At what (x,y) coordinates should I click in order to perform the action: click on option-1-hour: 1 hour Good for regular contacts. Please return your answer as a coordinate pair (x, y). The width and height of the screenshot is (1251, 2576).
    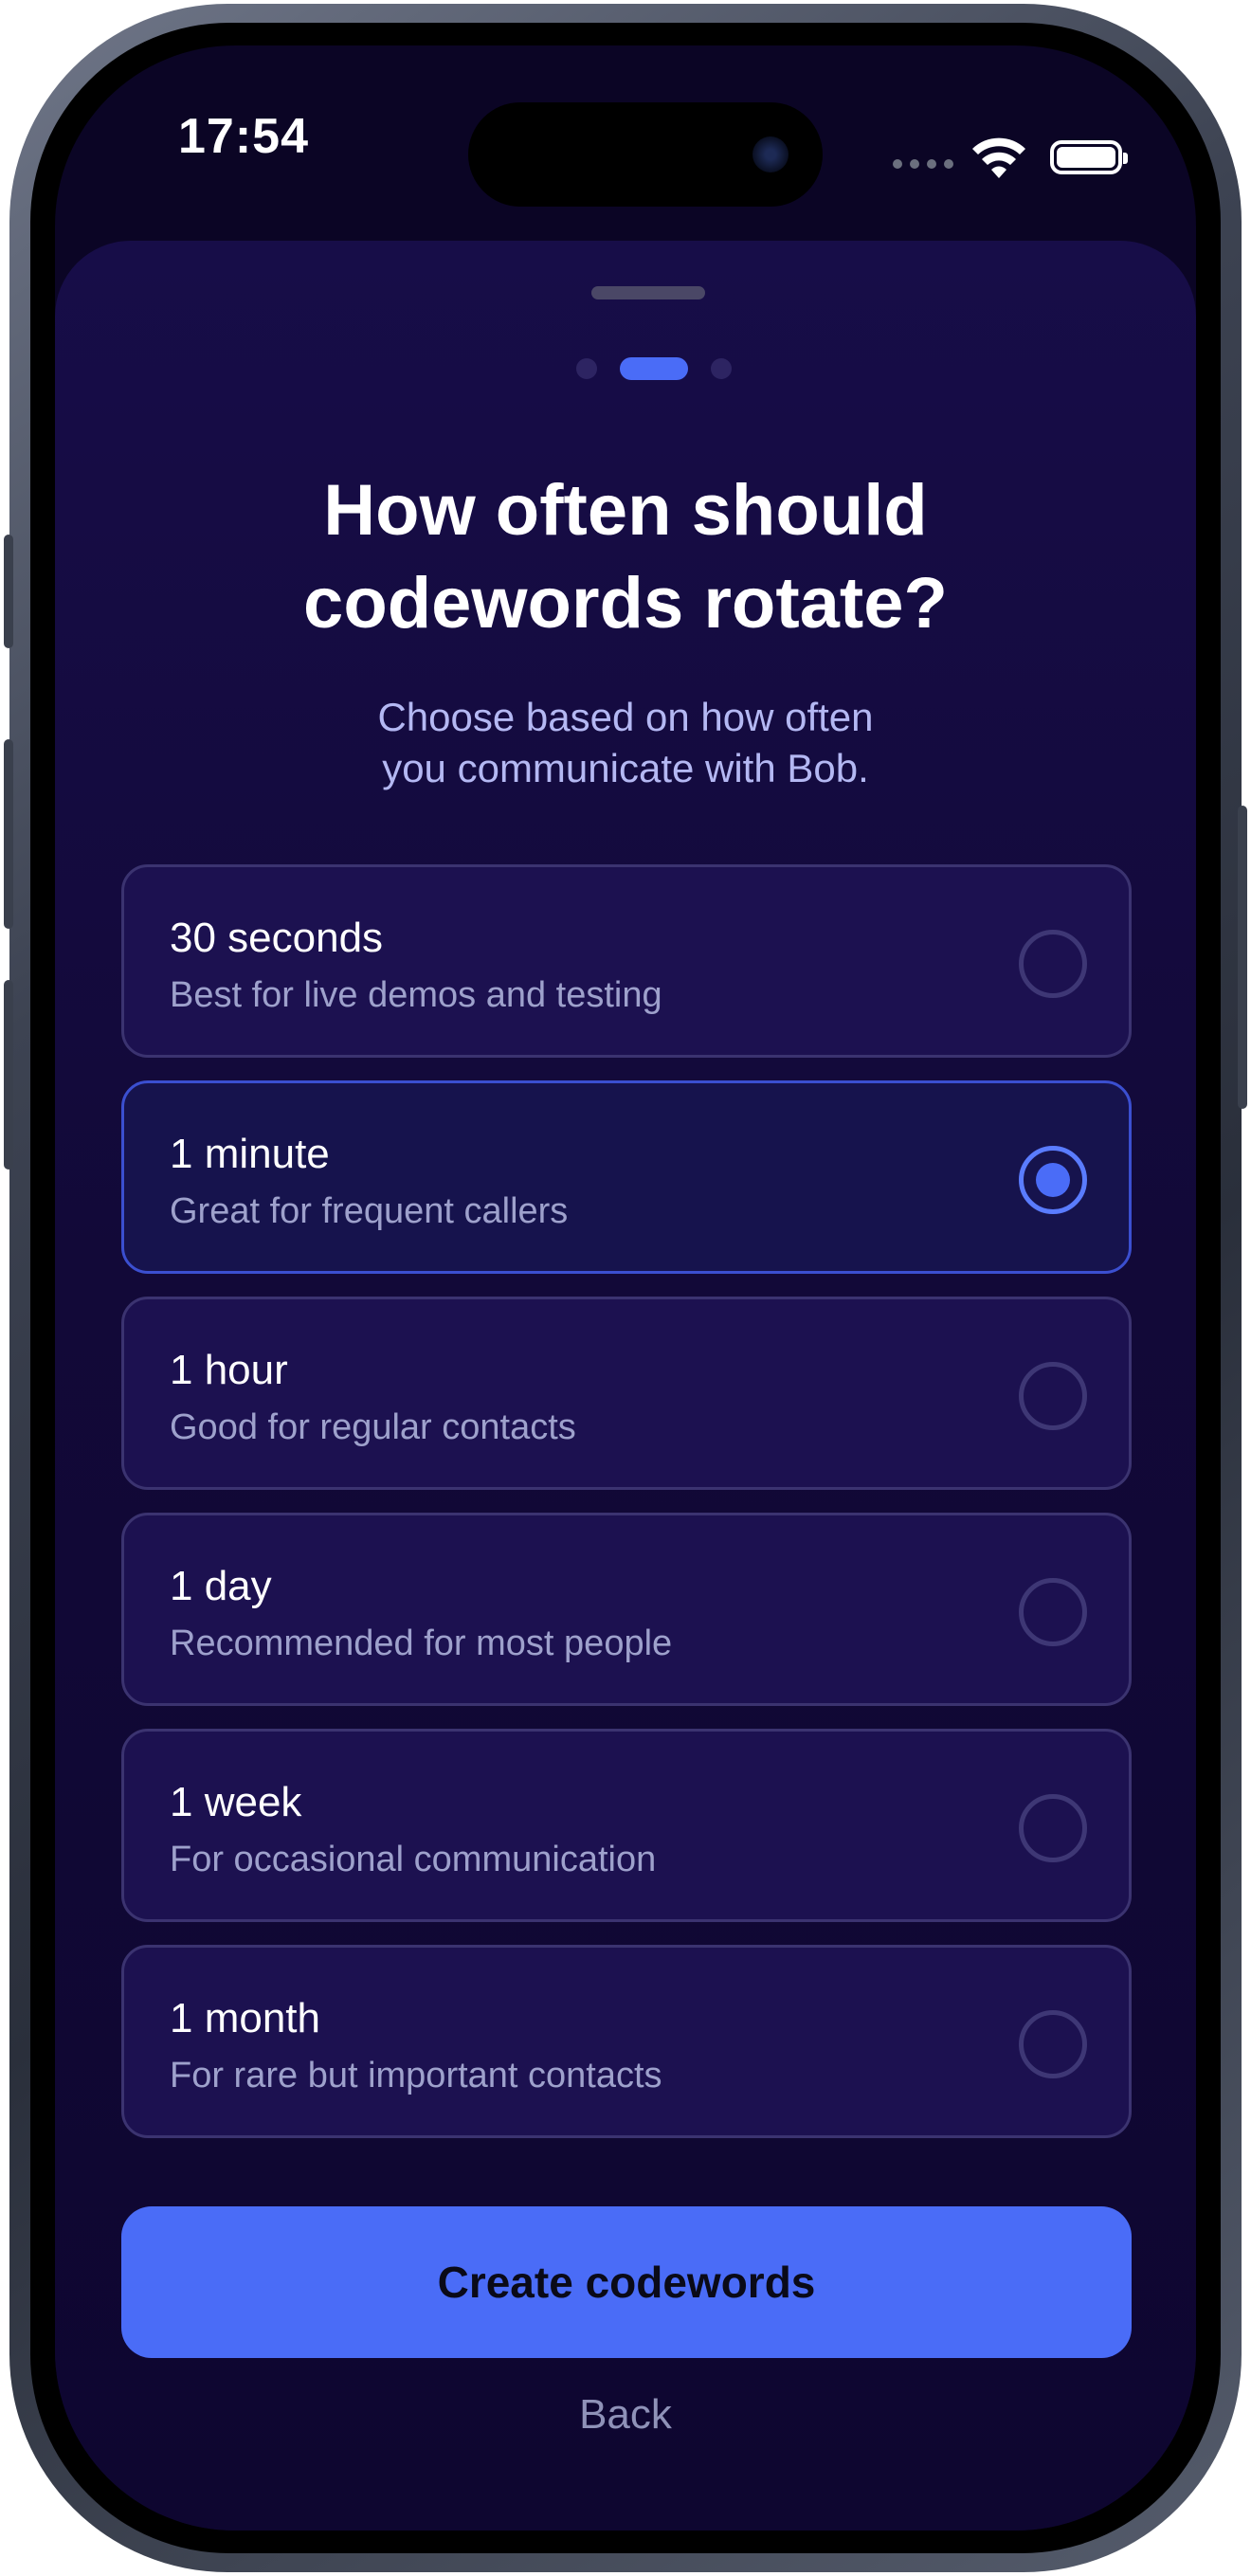
    Looking at the image, I should click on (627, 1393).